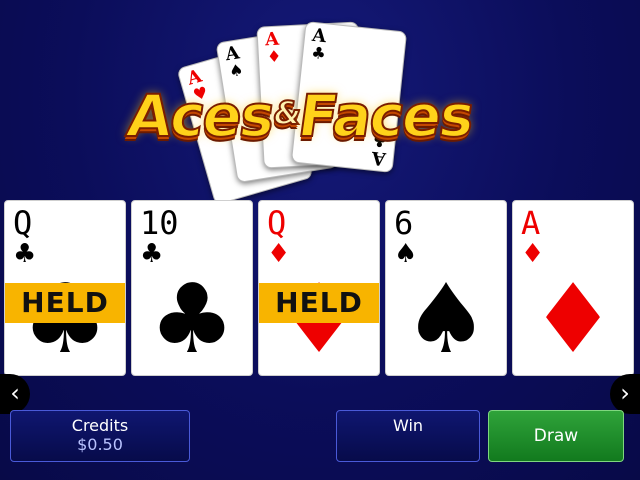  I want to click on card-rank: A, so click(531, 223).